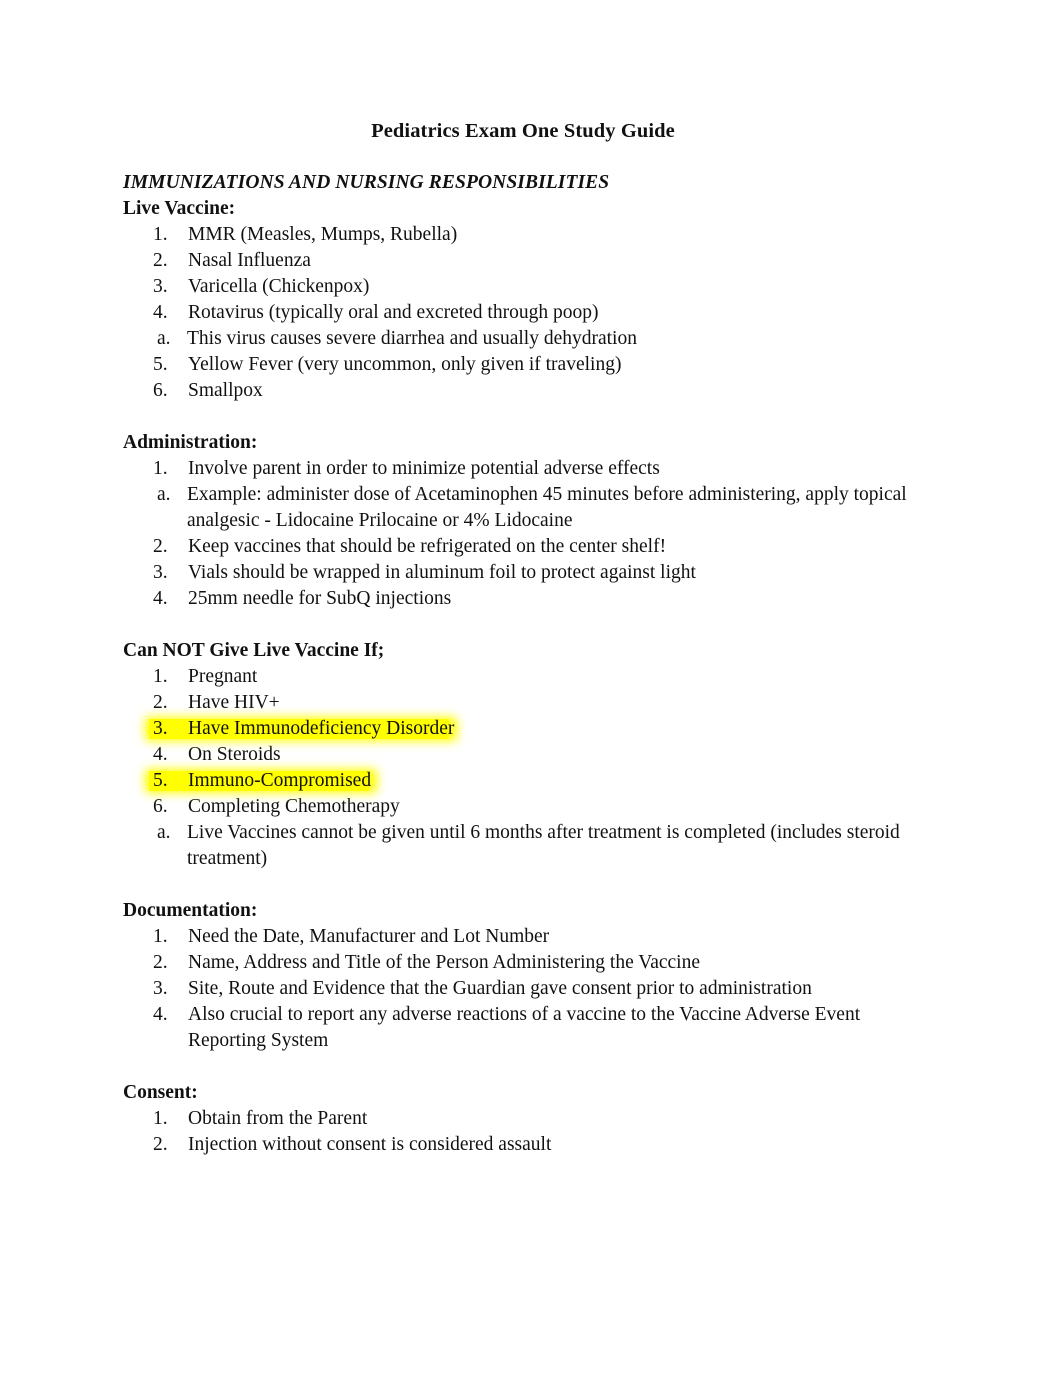  I want to click on list-item-text: Varicella (Chickenpox), so click(279, 286).